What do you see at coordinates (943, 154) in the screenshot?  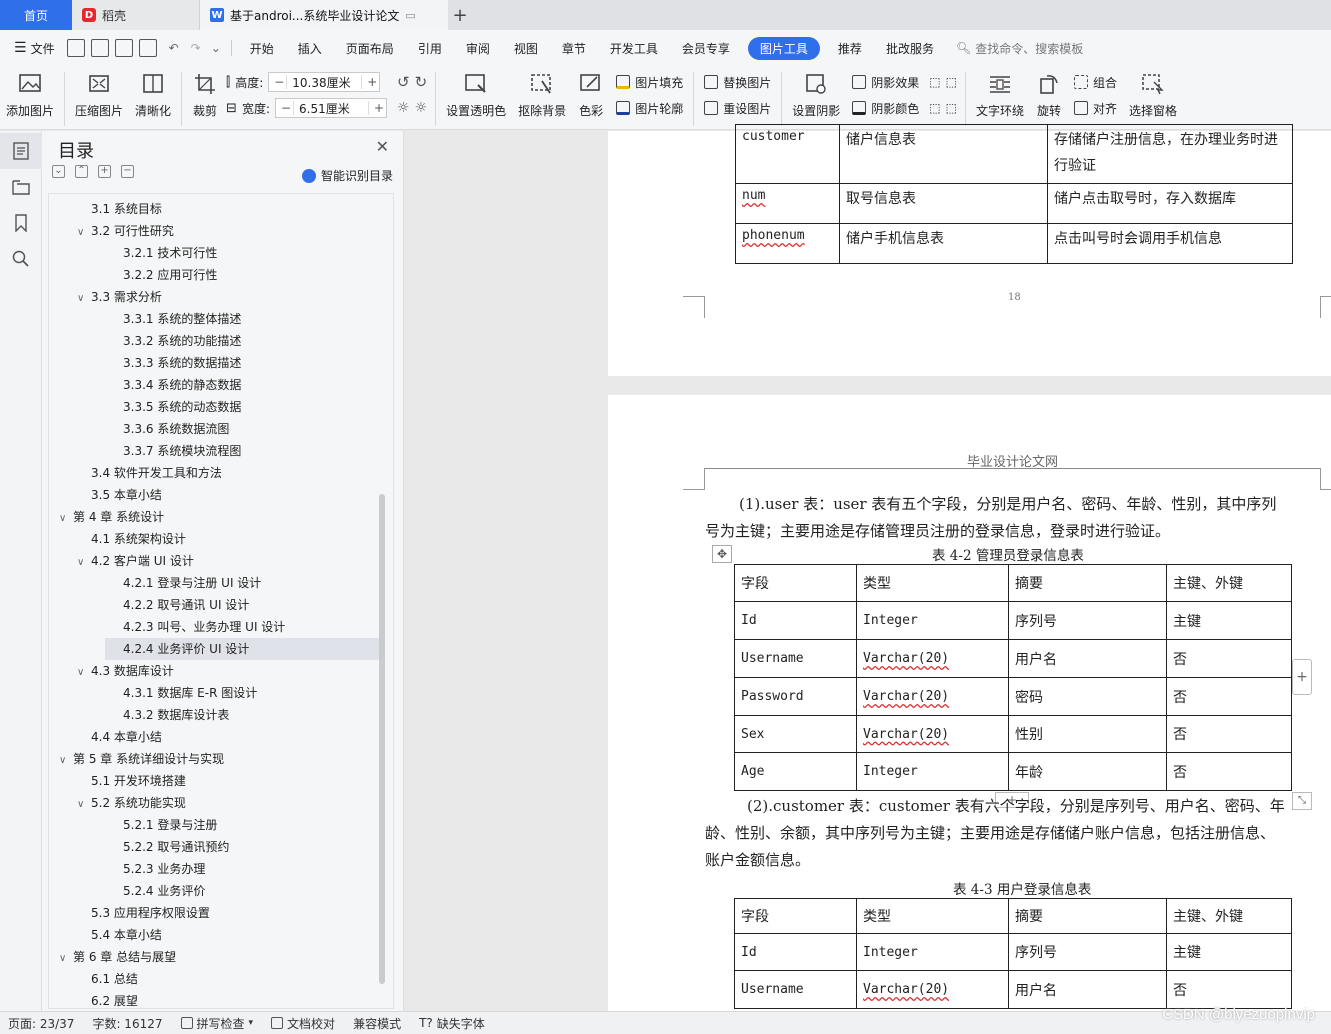 I see `table-cell: 储户信息表` at bounding box center [943, 154].